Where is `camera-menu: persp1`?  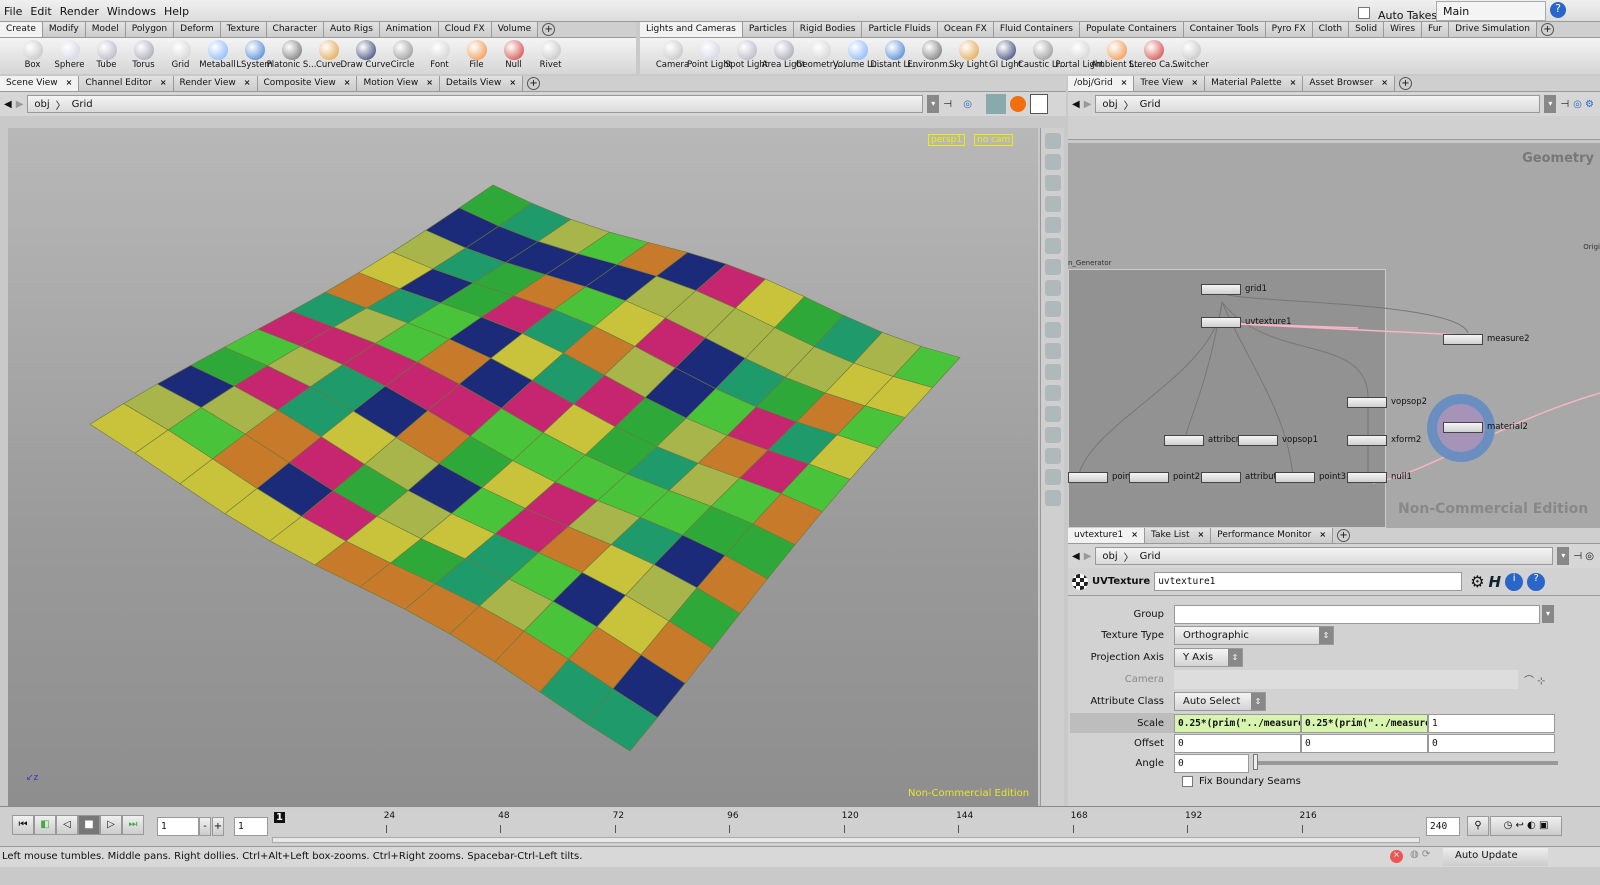
camera-menu: persp1 is located at coordinates (947, 140).